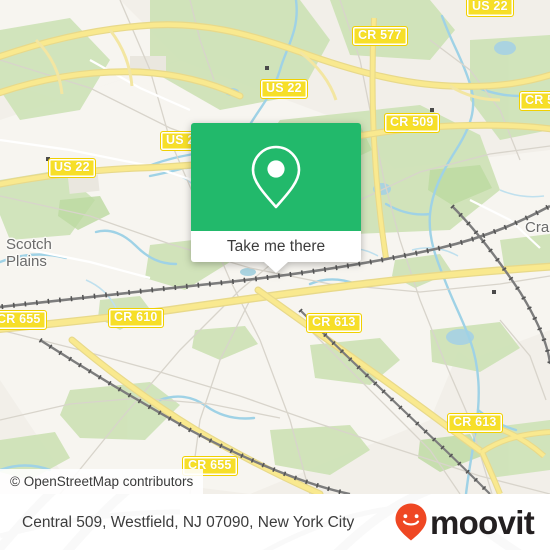 This screenshot has height=550, width=550. I want to click on moovit-brand: moovit, so click(464, 522).